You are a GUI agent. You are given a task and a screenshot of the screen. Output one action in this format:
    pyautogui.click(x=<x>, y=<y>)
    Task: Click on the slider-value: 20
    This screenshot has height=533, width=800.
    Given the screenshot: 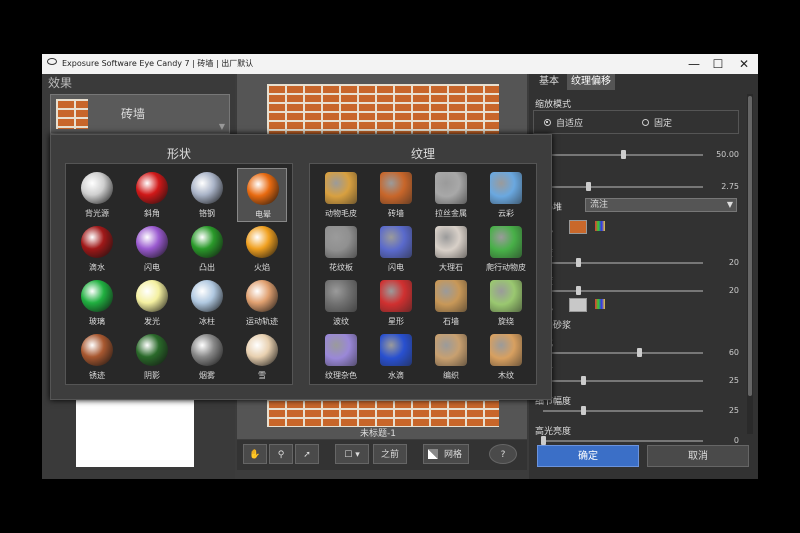 What is the action you would take?
    pyautogui.click(x=733, y=262)
    